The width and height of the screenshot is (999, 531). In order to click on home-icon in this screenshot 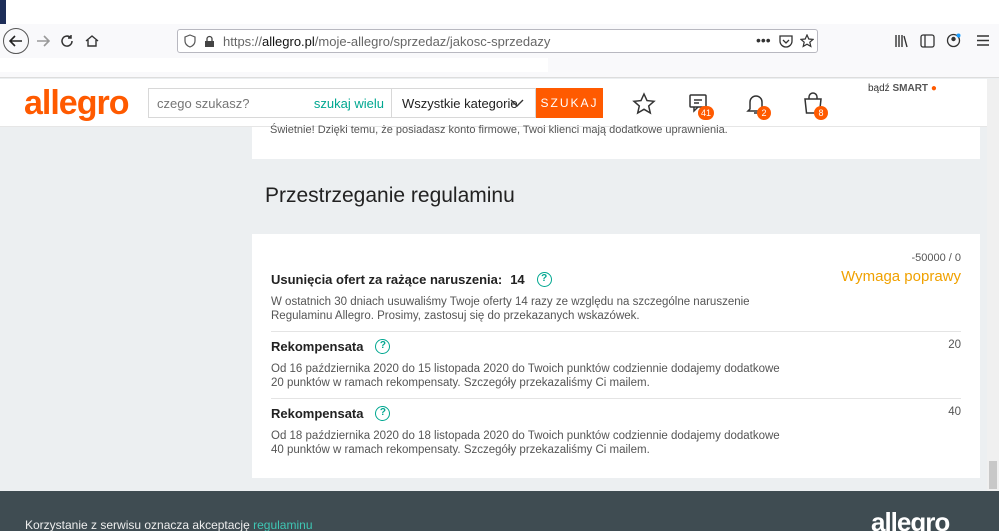, I will do `click(92, 41)`.